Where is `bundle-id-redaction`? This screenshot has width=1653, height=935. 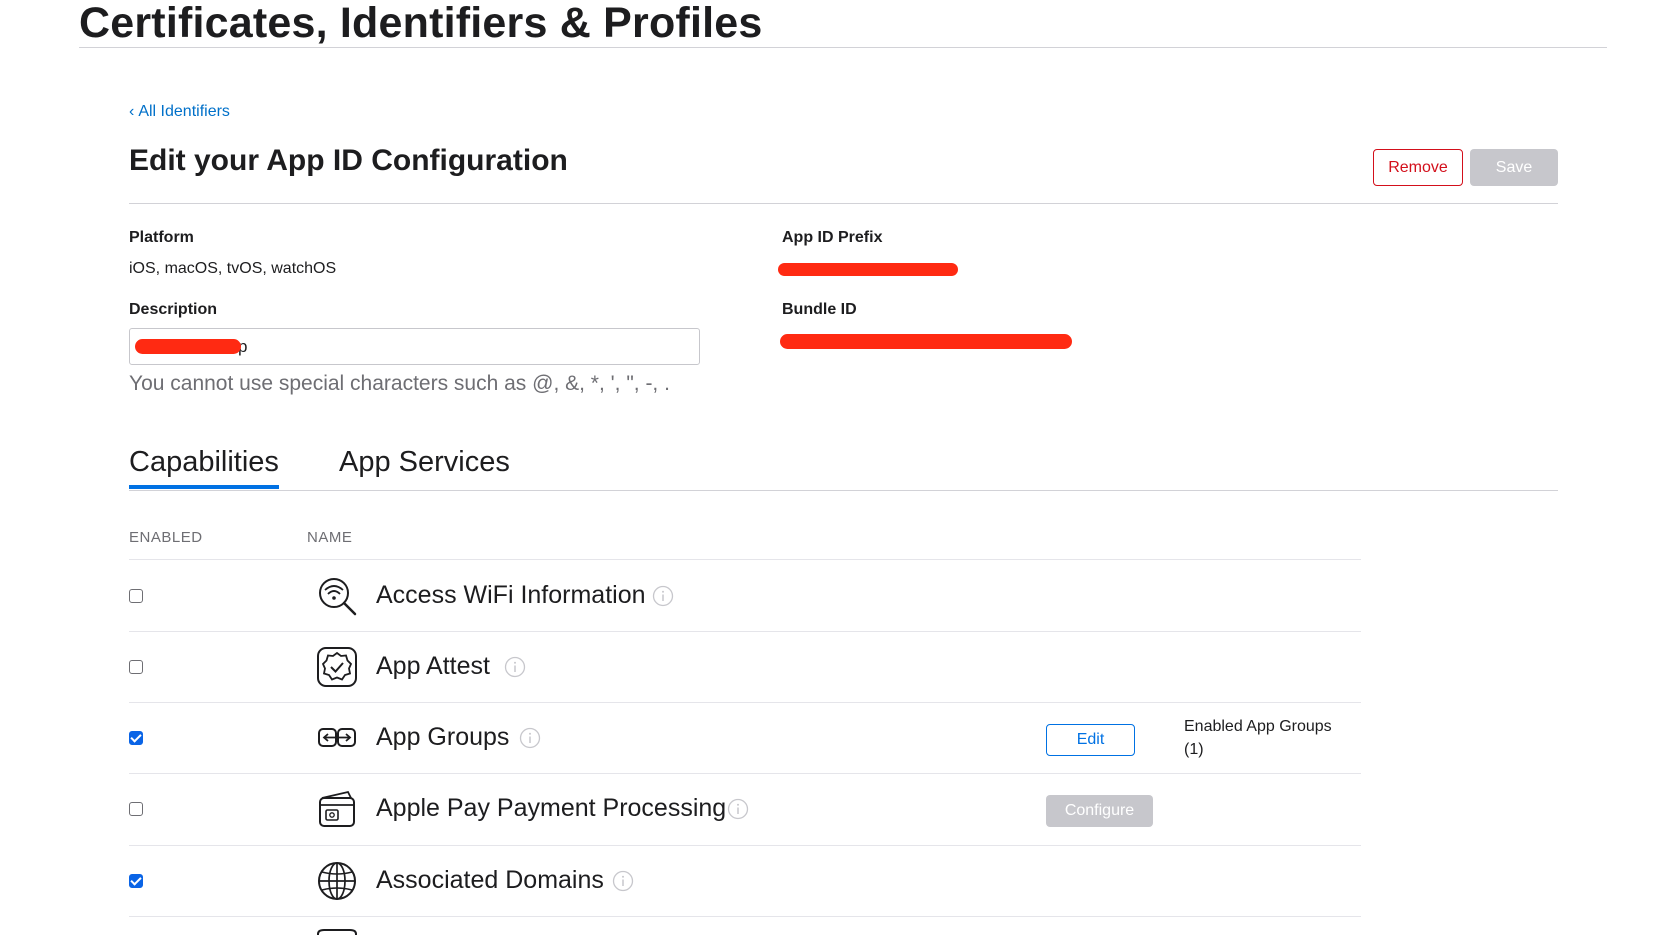 bundle-id-redaction is located at coordinates (926, 341).